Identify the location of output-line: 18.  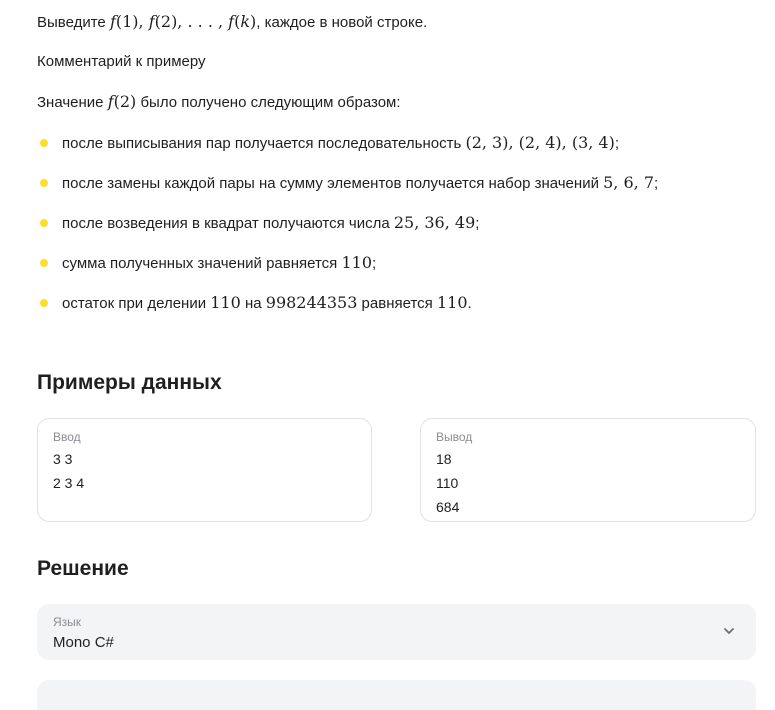
(444, 459).